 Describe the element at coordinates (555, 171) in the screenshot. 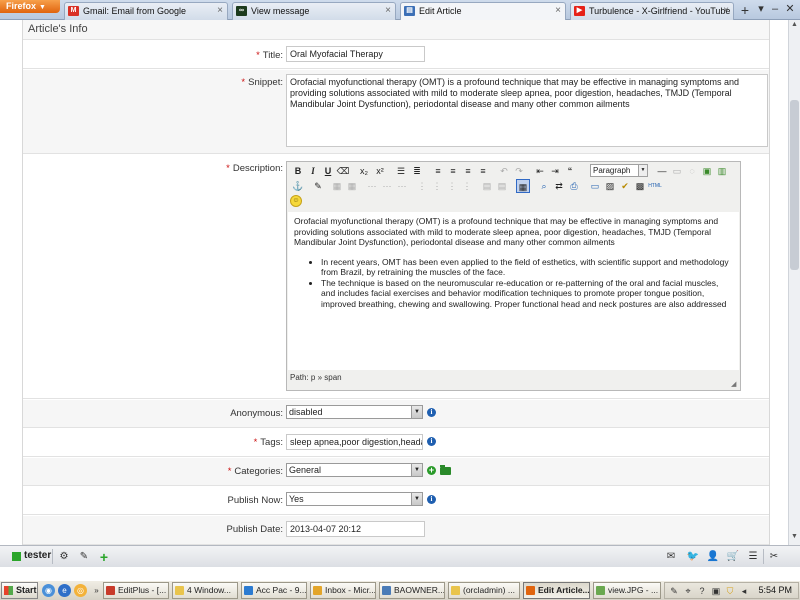

I see `indent-icon: ⇥` at that location.